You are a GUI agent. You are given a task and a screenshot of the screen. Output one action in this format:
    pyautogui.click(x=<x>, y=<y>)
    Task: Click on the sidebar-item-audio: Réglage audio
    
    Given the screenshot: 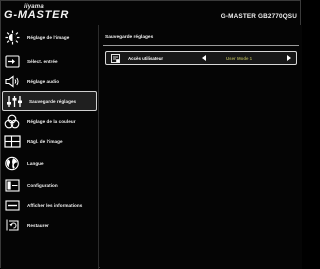 What is the action you would take?
    pyautogui.click(x=49, y=81)
    